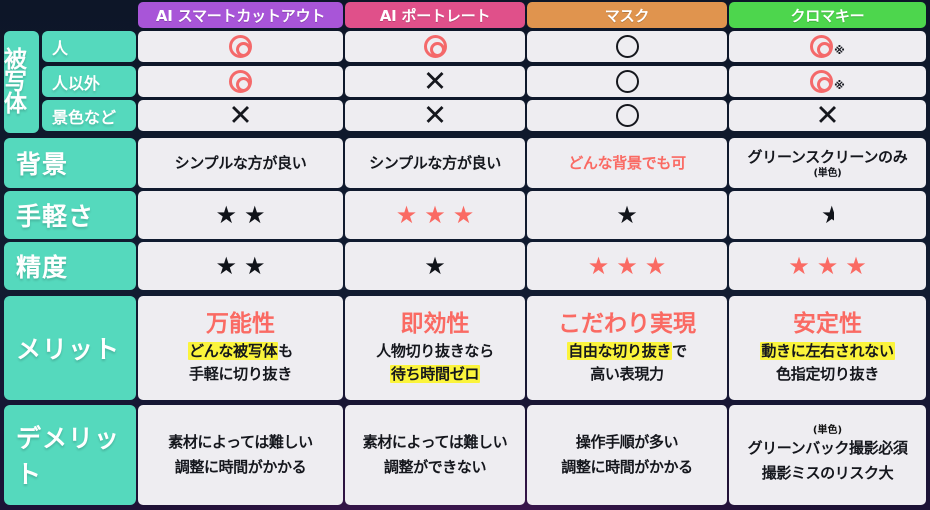 This screenshot has height=510, width=930. What do you see at coordinates (70, 266) in the screenshot?
I see `row-label-accuracy: 精度` at bounding box center [70, 266].